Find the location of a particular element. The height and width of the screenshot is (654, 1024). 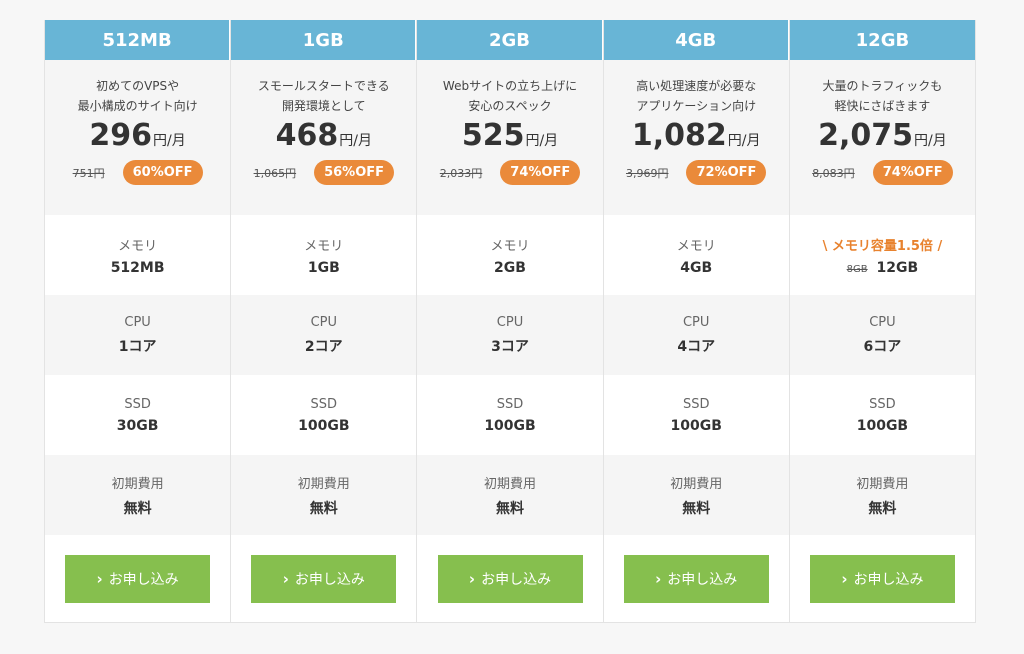

plan-description-line2: 開発環境として is located at coordinates (323, 106).